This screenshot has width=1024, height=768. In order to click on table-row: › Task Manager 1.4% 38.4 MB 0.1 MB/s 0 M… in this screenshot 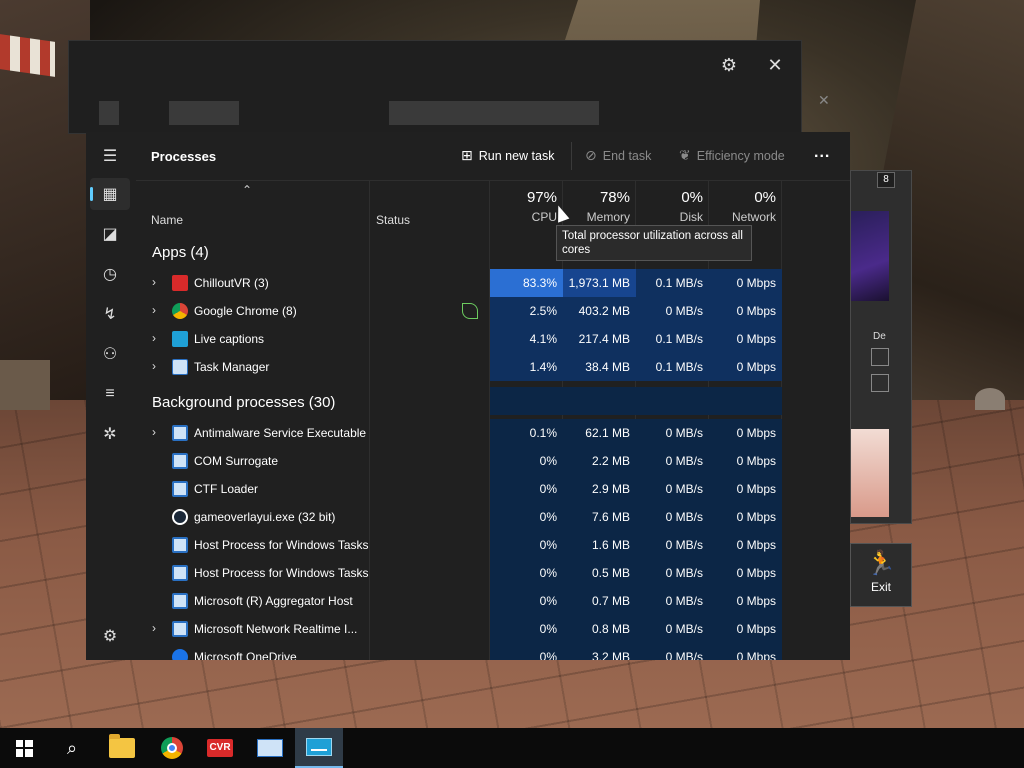, I will do `click(493, 367)`.